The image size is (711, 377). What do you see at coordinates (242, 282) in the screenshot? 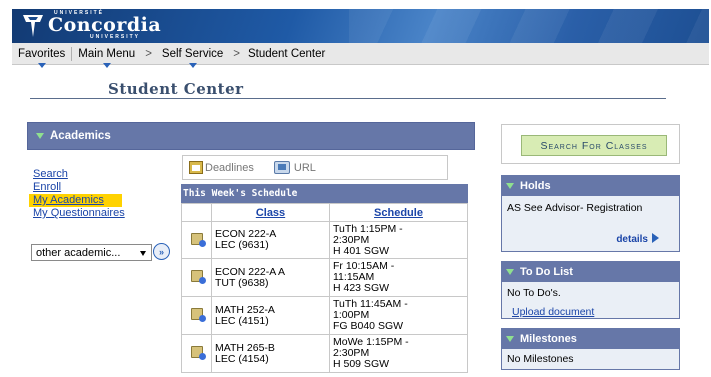
I see `class-section: TUT (9638)` at bounding box center [242, 282].